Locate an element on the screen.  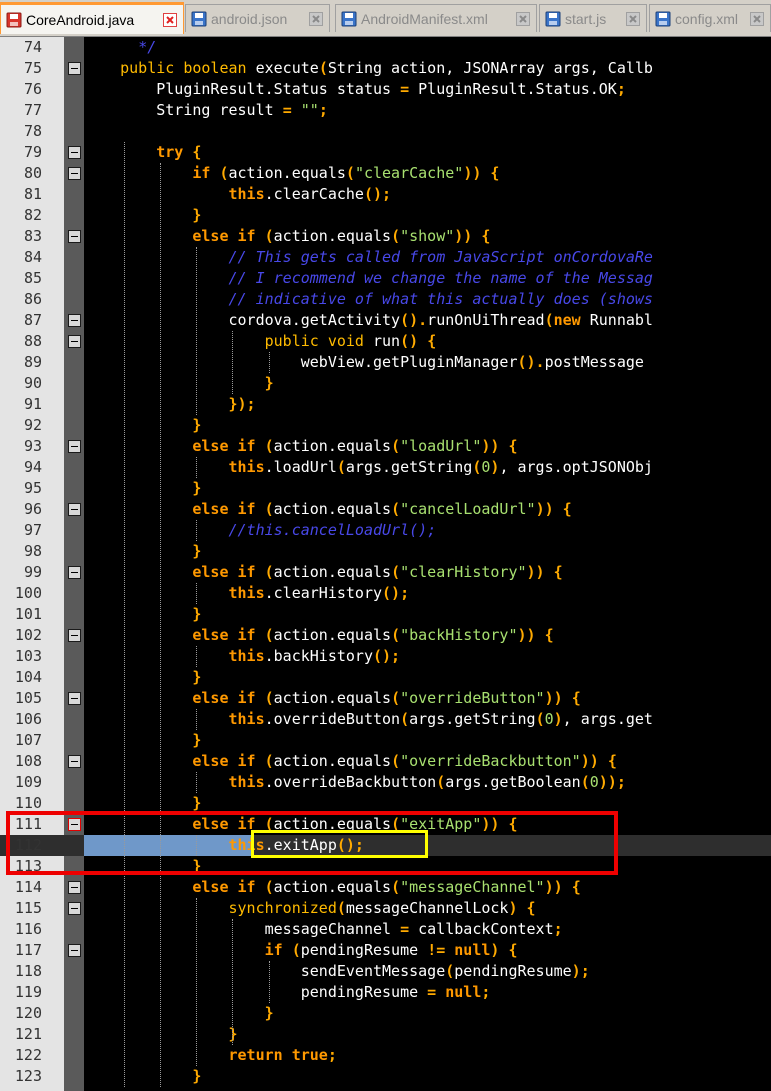
code-text: this.exitApp(); is located at coordinates (224, 845).